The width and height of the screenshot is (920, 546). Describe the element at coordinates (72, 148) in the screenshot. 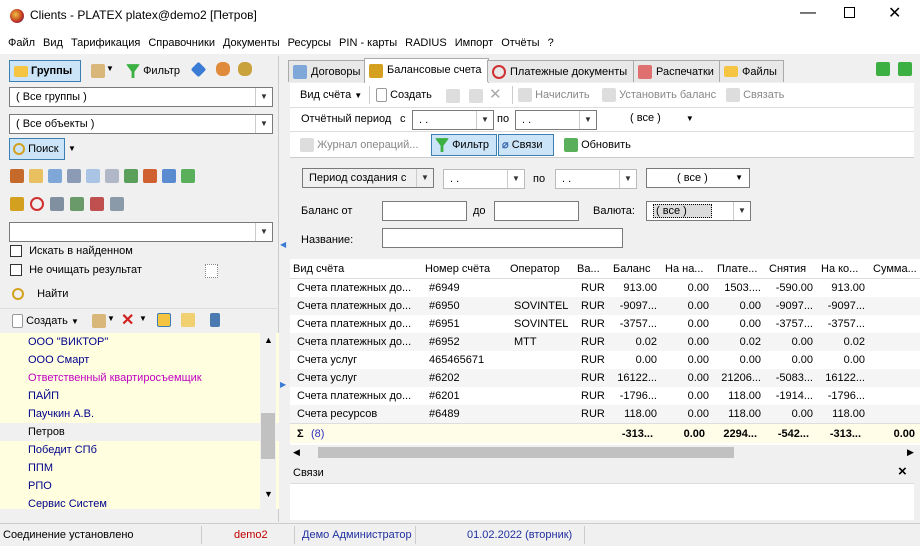

I see `search-dropdown-icon: ▼` at that location.